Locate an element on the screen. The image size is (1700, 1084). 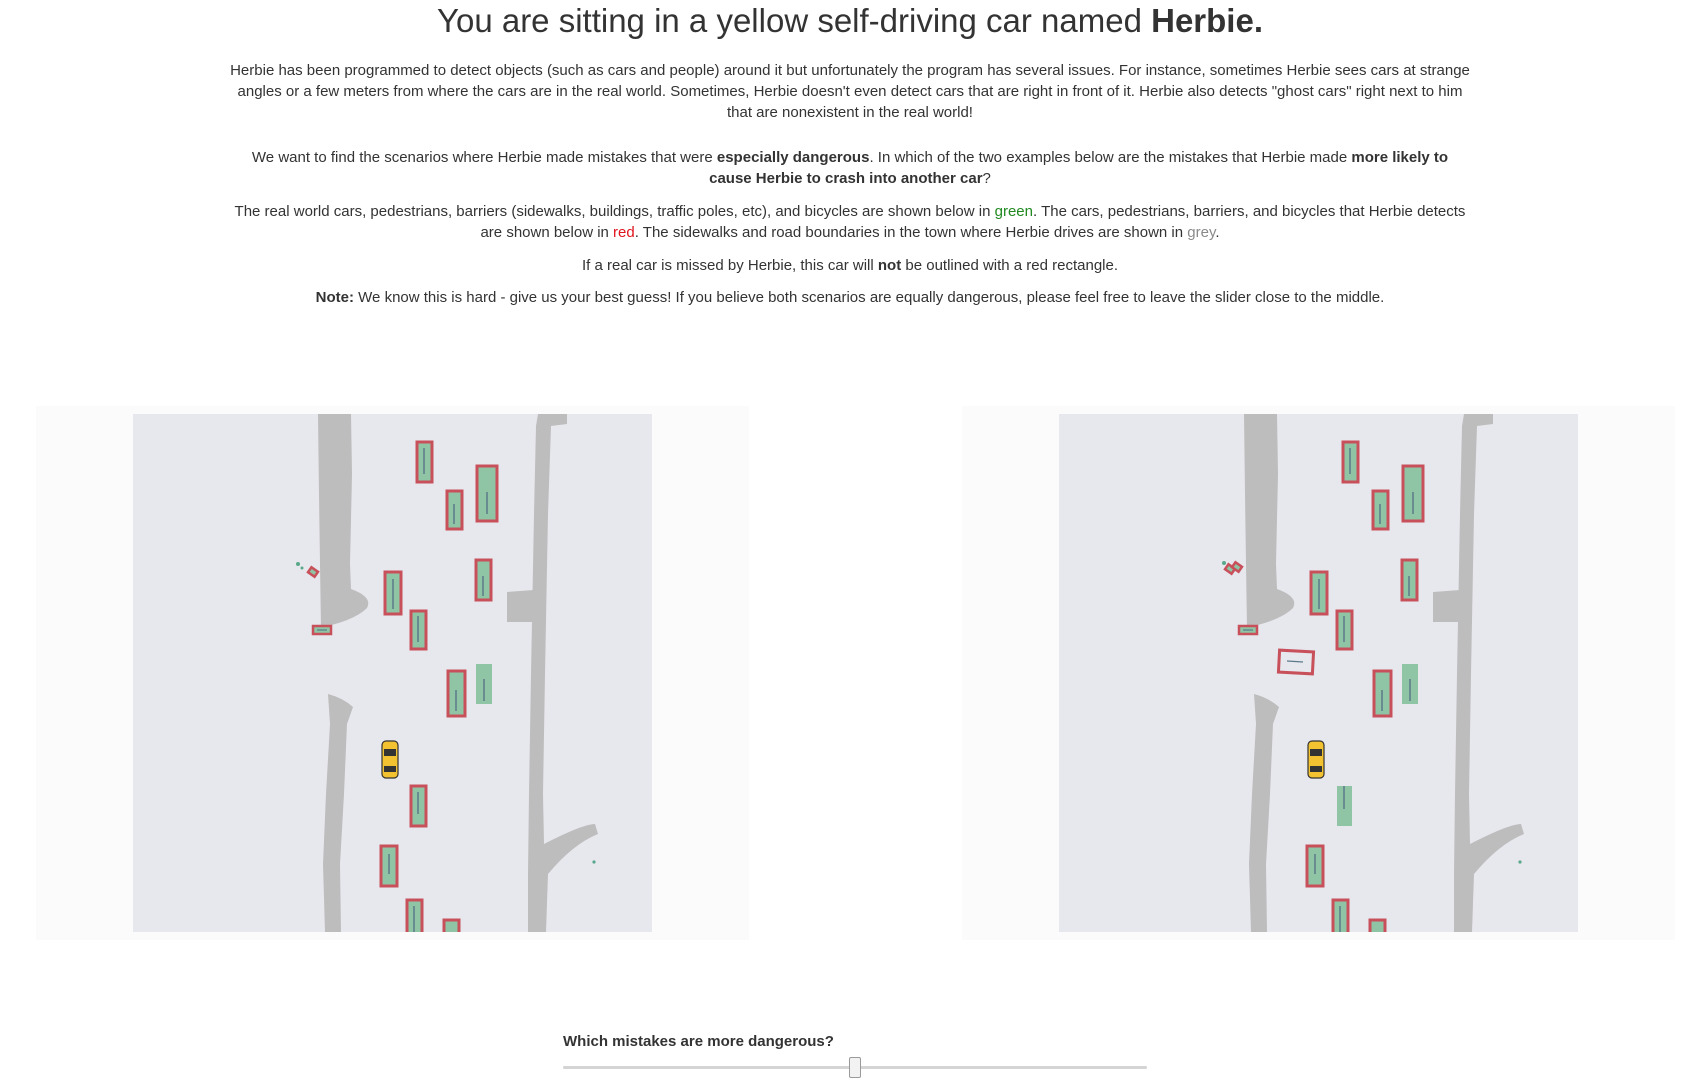
left-scenario-map is located at coordinates (392, 673).